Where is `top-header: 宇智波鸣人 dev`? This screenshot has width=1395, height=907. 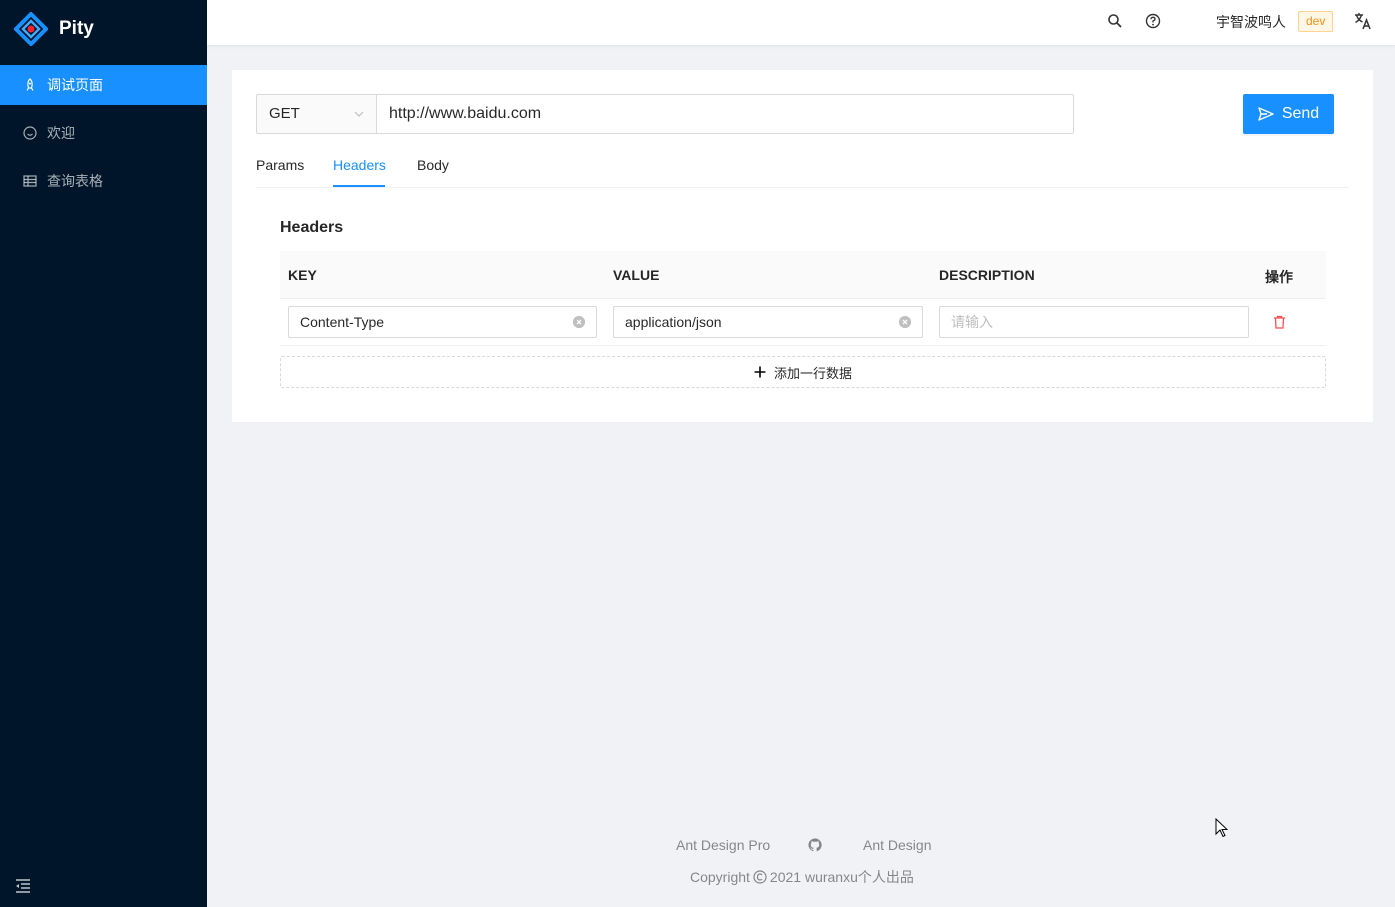 top-header: 宇智波鸣人 dev is located at coordinates (801, 22).